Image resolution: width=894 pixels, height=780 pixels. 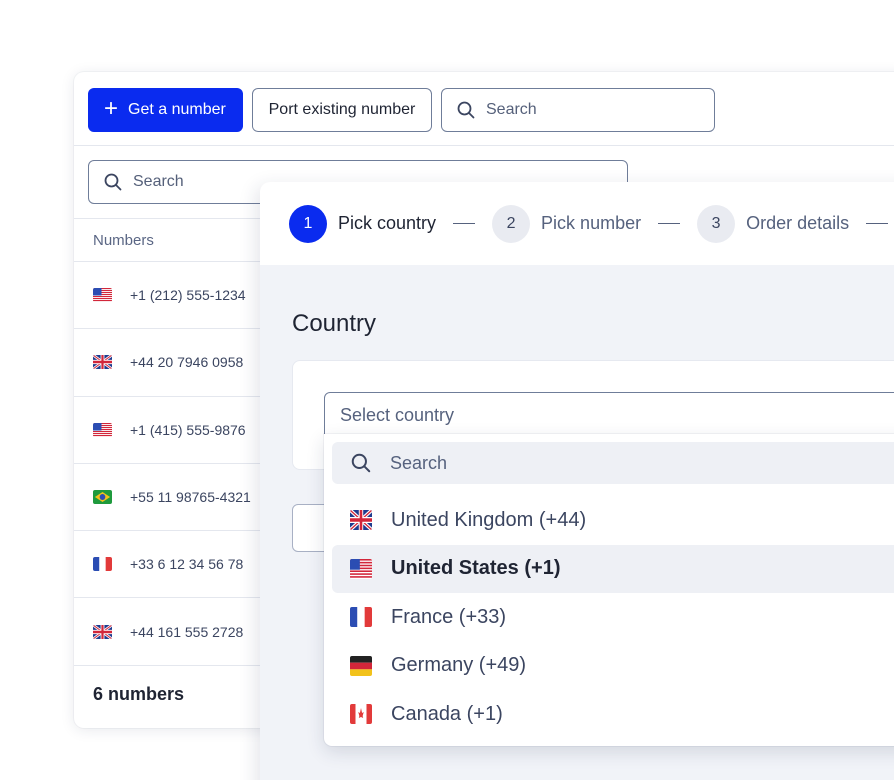 What do you see at coordinates (342, 110) in the screenshot?
I see `port-number-button: Port existing number` at bounding box center [342, 110].